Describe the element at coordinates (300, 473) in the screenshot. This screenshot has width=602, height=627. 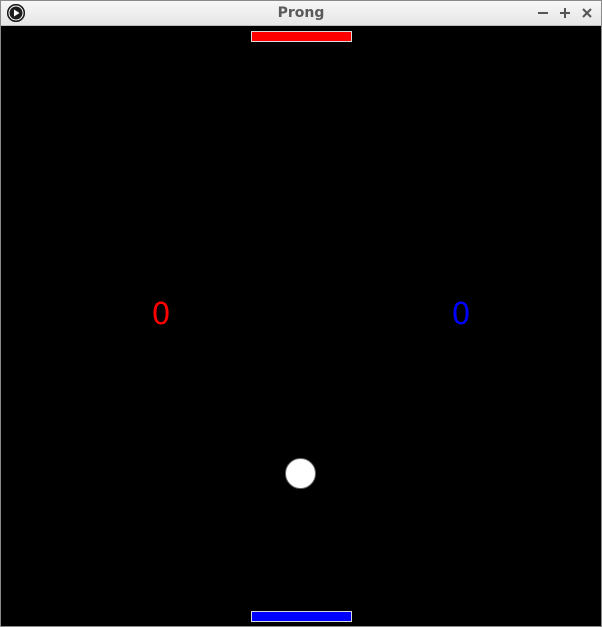
I see `ball` at that location.